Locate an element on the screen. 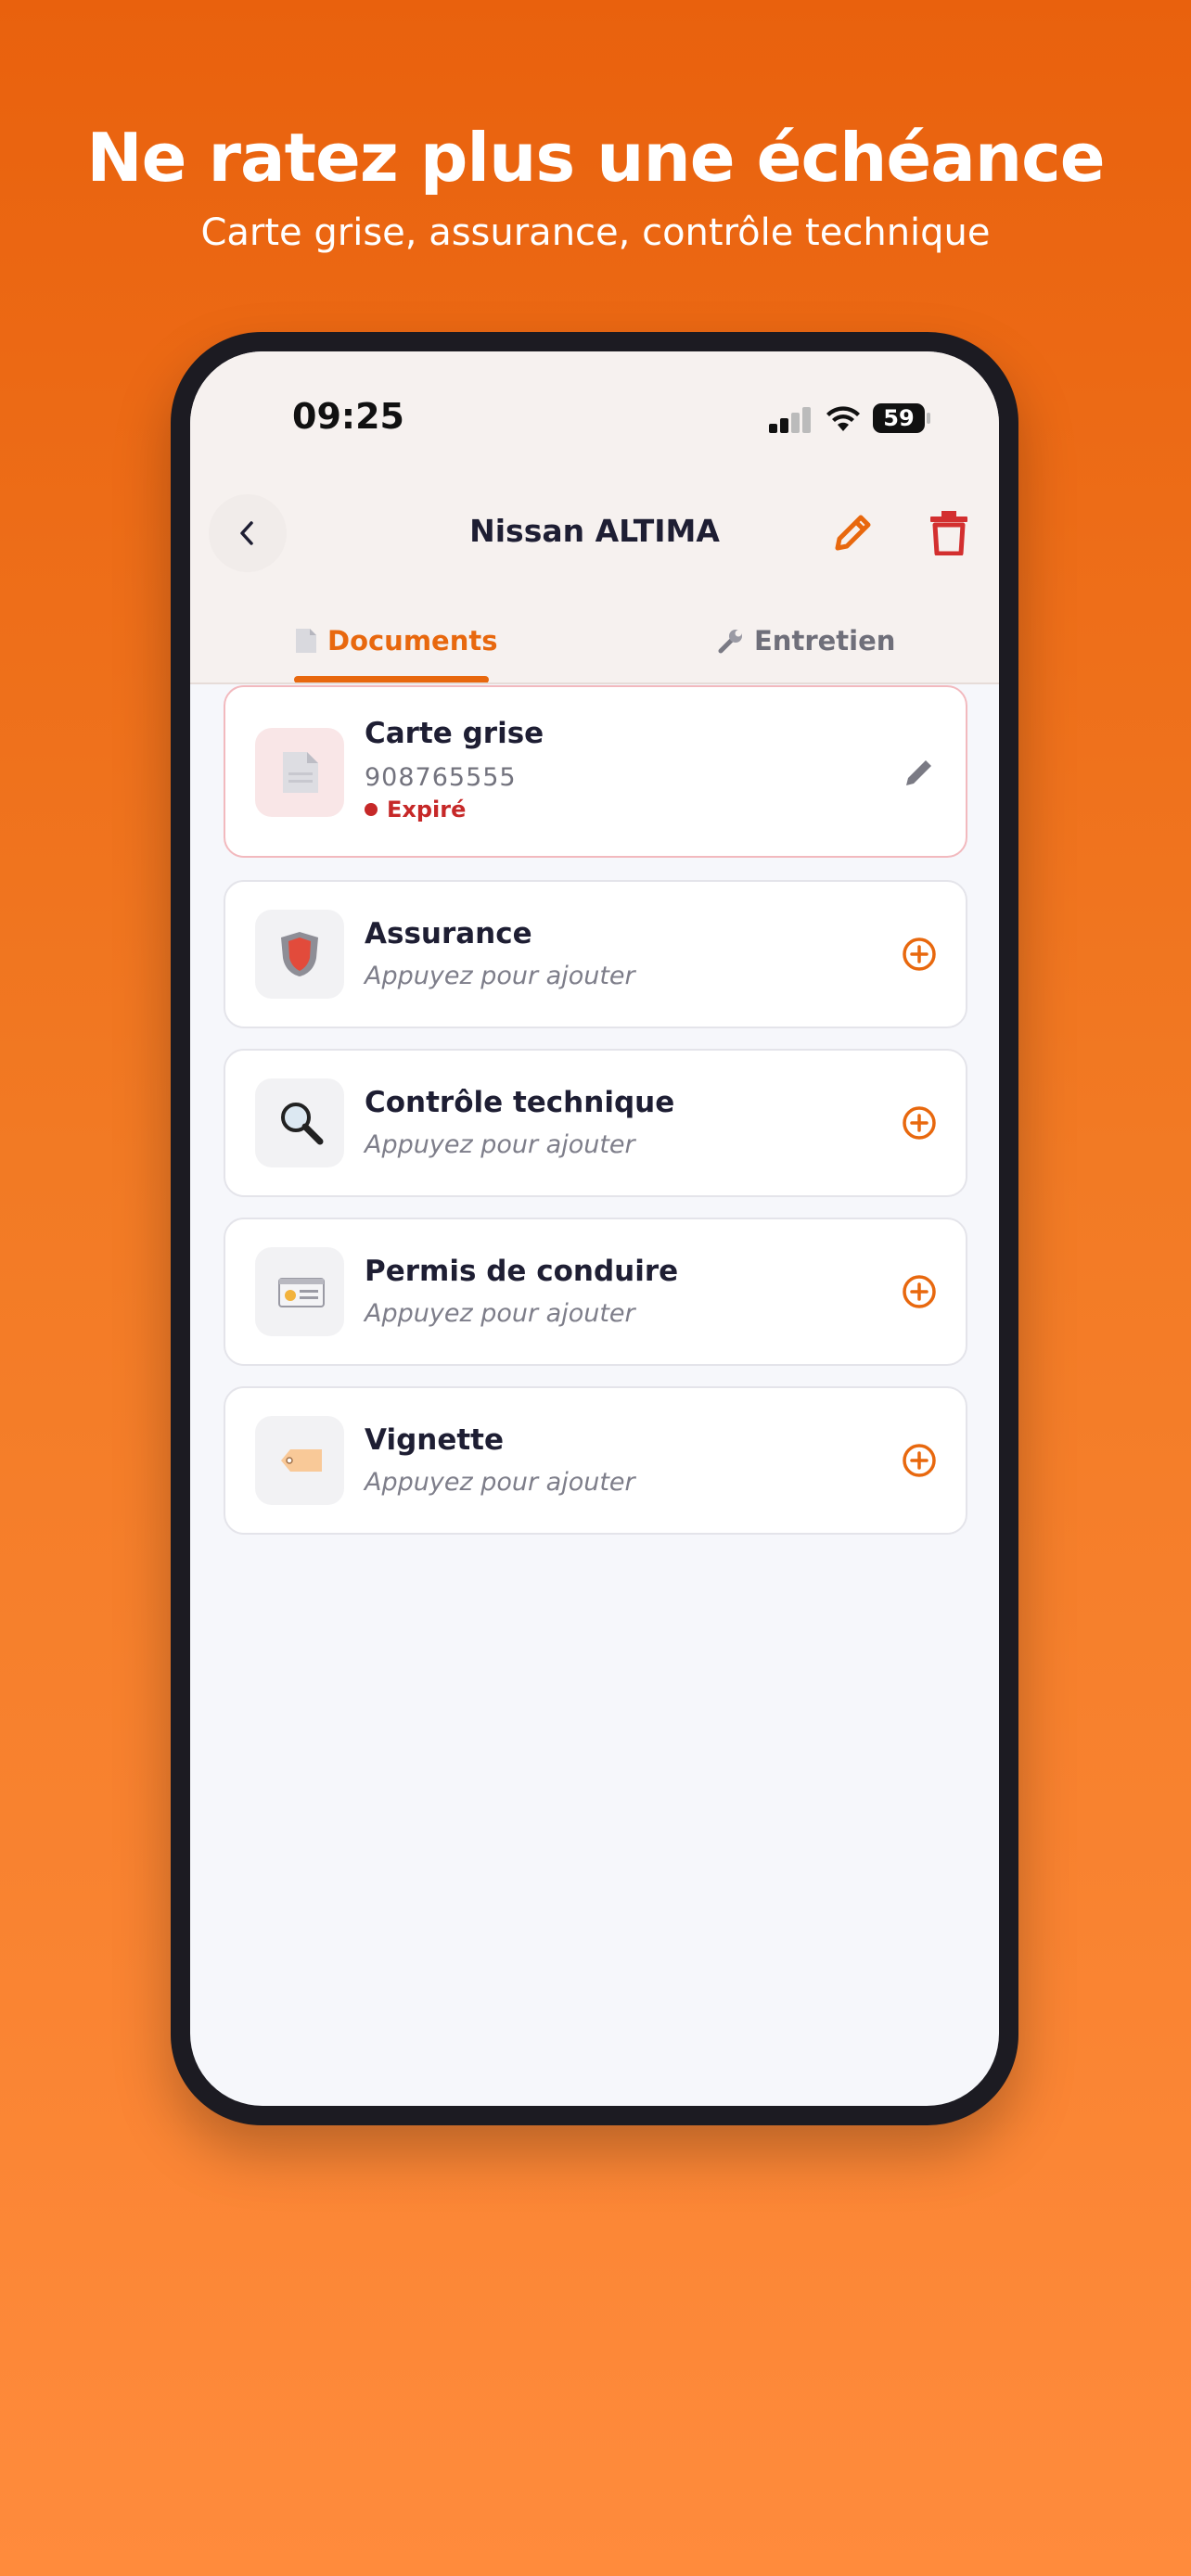 This screenshot has height=2576, width=1191. document-card-carte-grise: Carte grise 908765555 Expiré is located at coordinates (595, 772).